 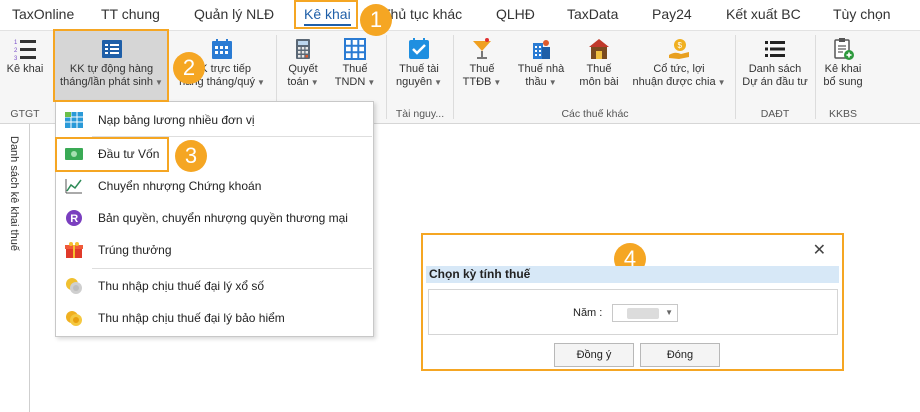 I want to click on danh-sach-du-an-button: Danh sách Dự án đầu tư, so click(x=775, y=66).